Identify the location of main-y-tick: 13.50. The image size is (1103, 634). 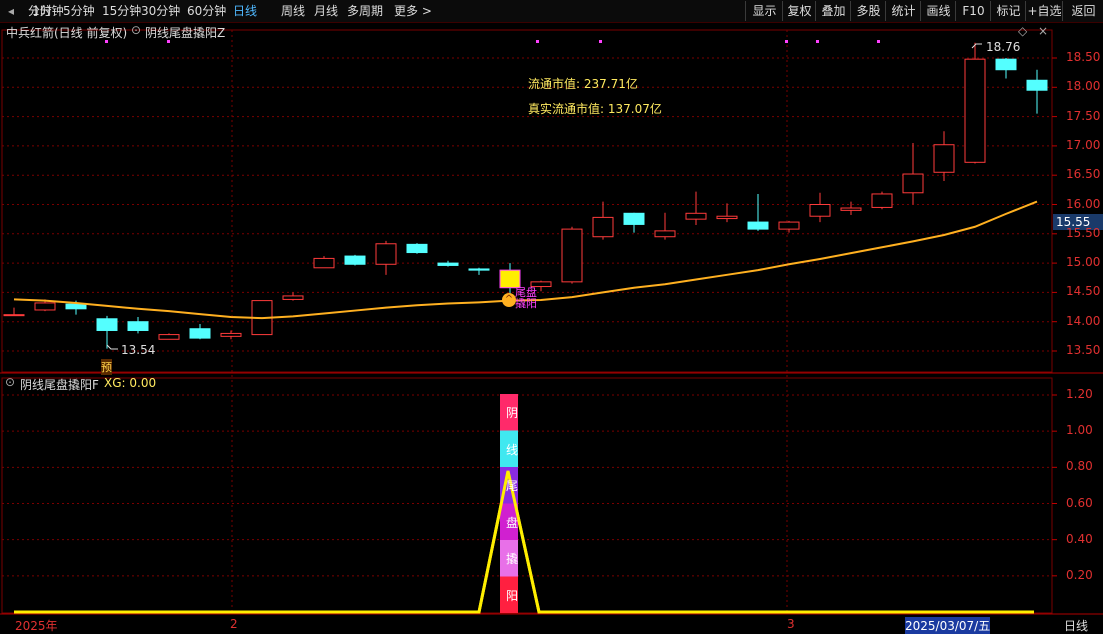
(1083, 350).